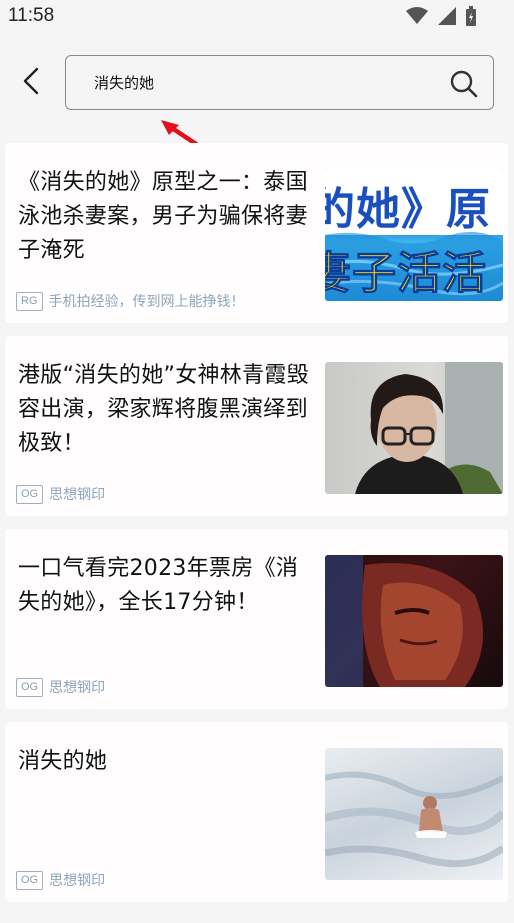 The width and height of the screenshot is (514, 923). What do you see at coordinates (447, 16) in the screenshot?
I see `signal-icon` at bounding box center [447, 16].